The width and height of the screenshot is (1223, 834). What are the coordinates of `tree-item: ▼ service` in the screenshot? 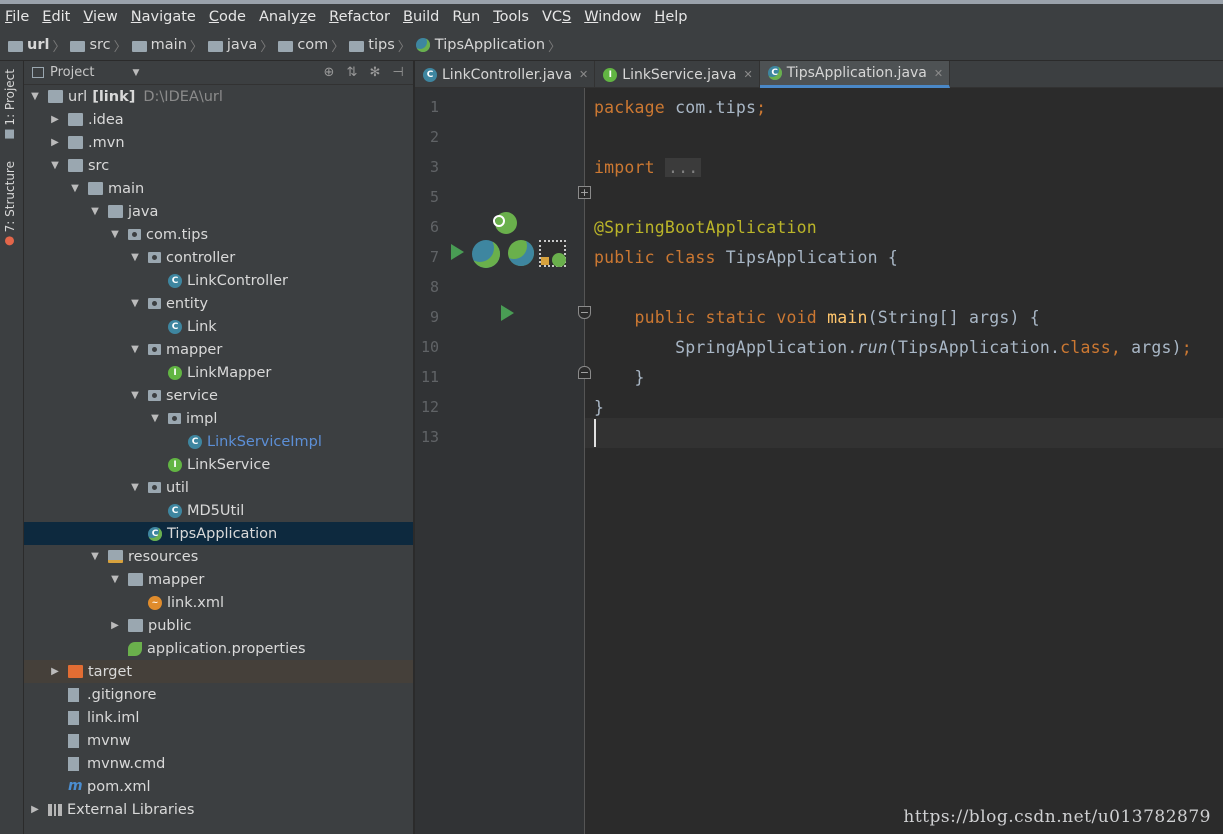 It's located at (218, 395).